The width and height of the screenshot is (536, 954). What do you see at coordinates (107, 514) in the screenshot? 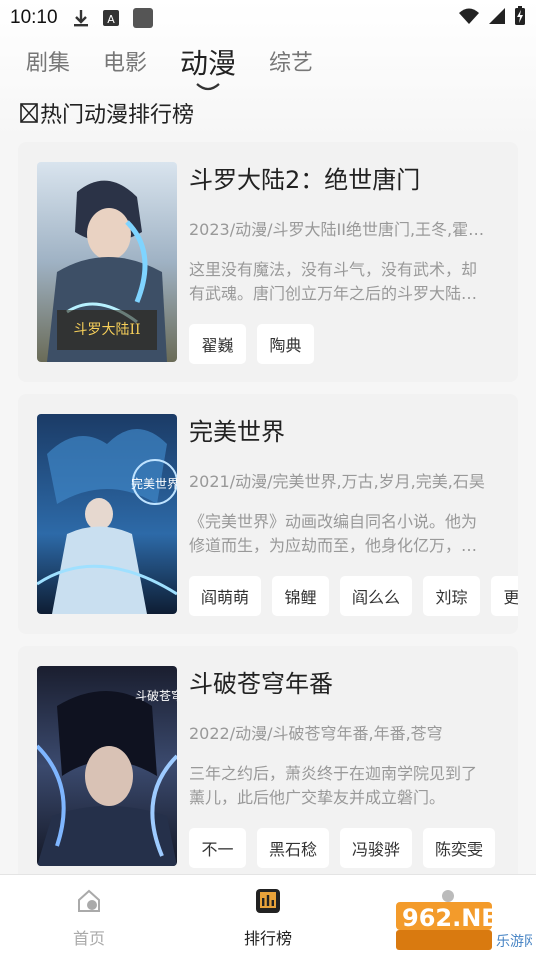
I see `poster-image: 完美世界` at bounding box center [107, 514].